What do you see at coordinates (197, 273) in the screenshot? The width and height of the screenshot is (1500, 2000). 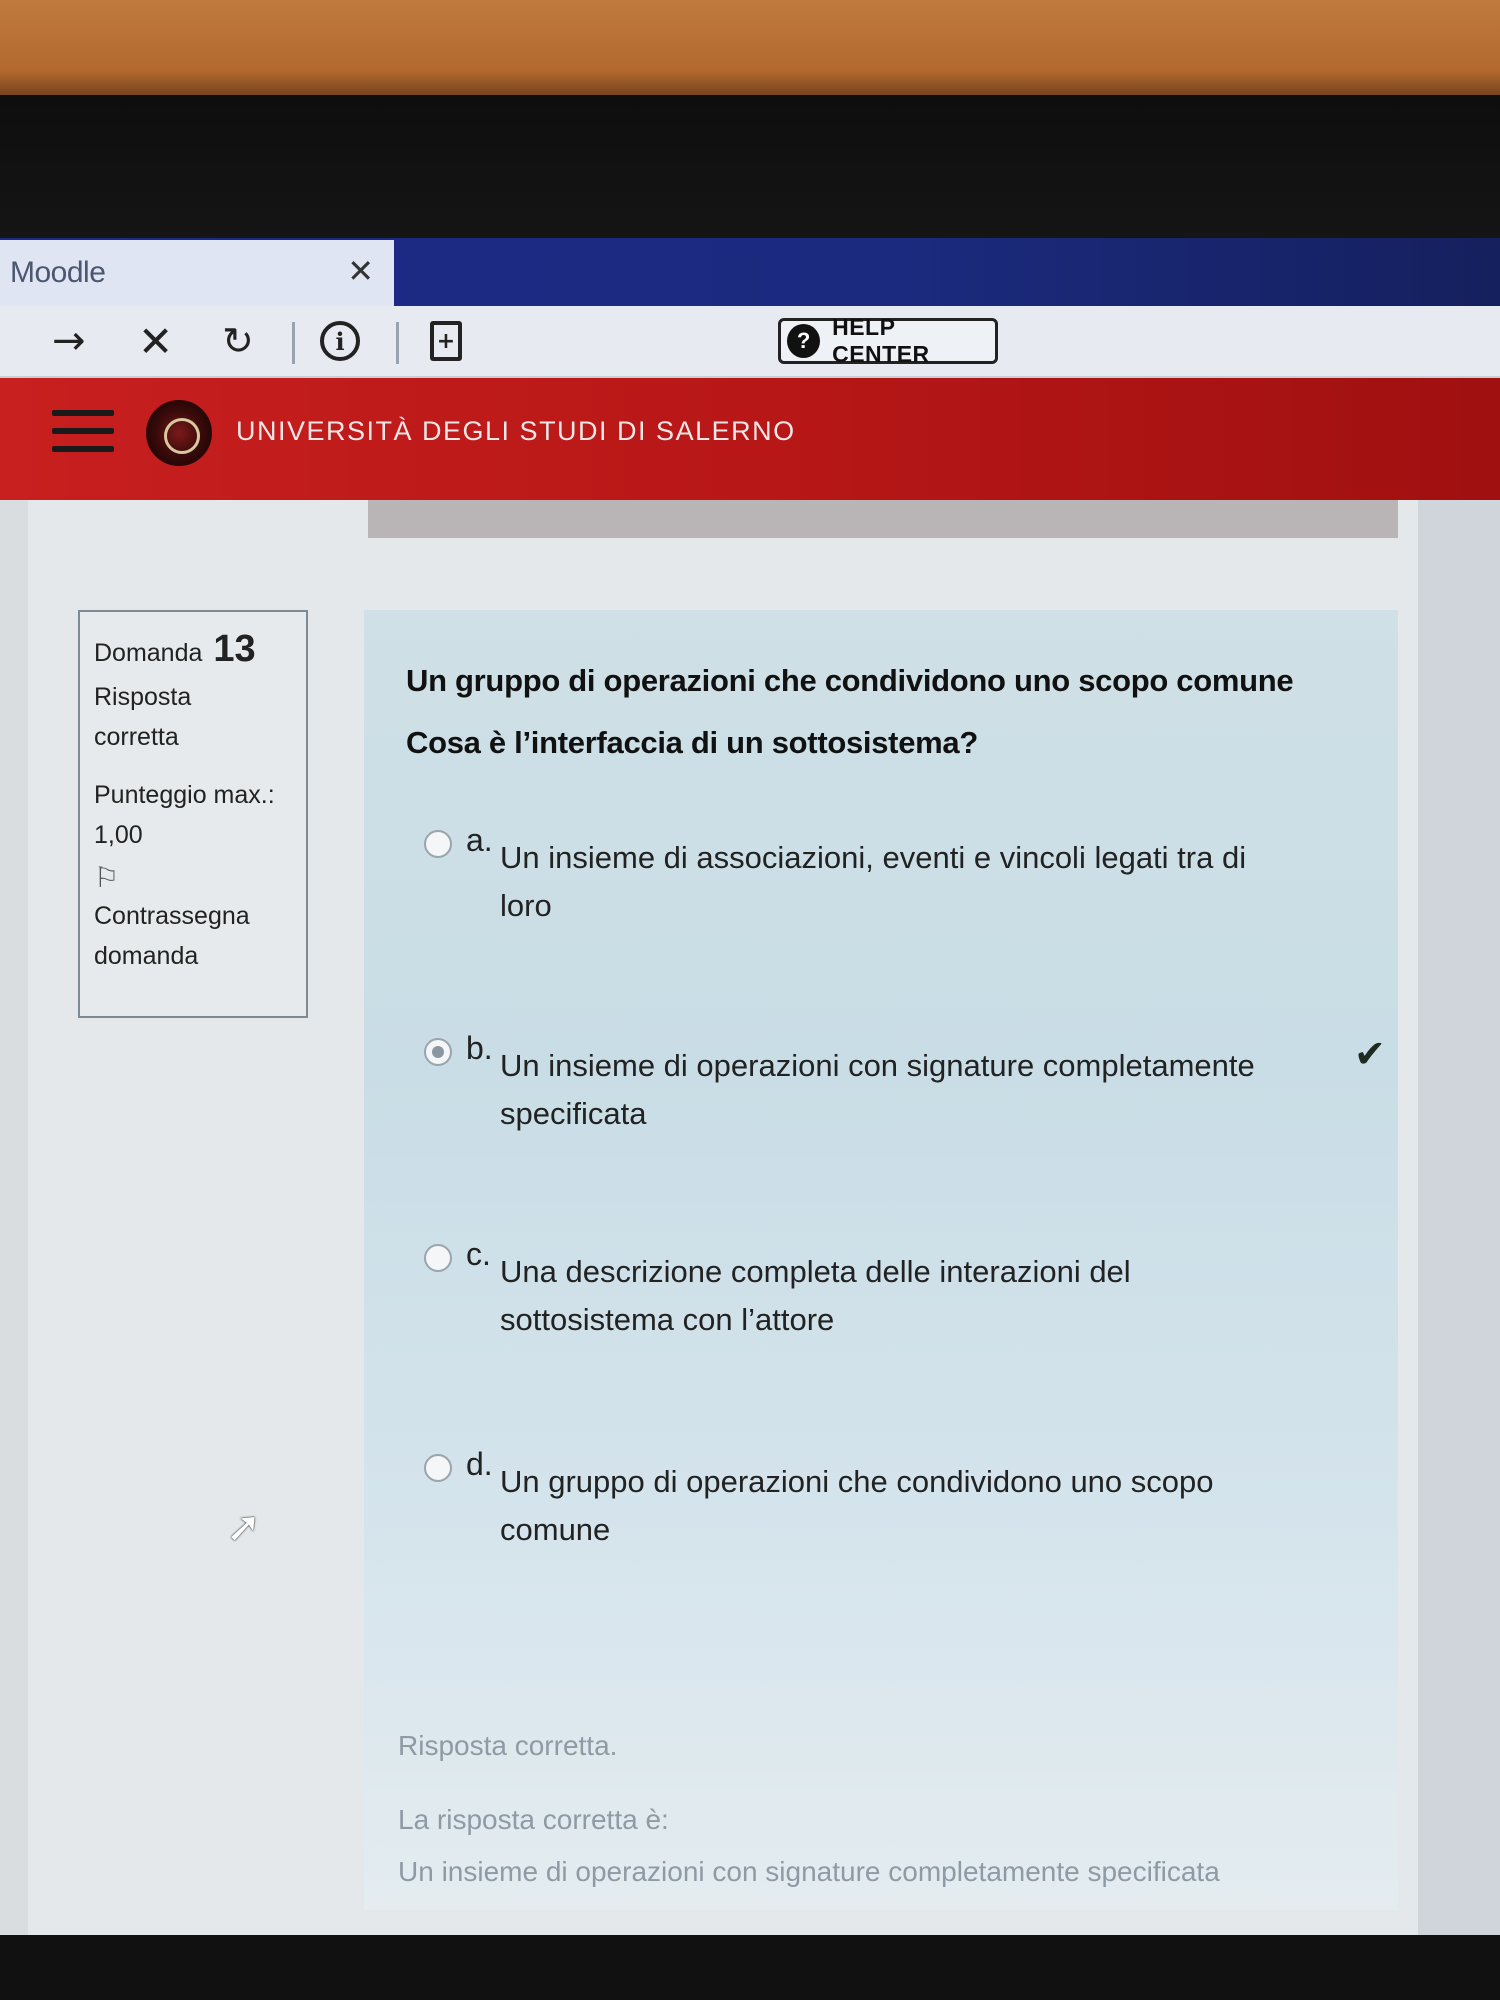 I see `tab-moodle: Moodle ✕` at bounding box center [197, 273].